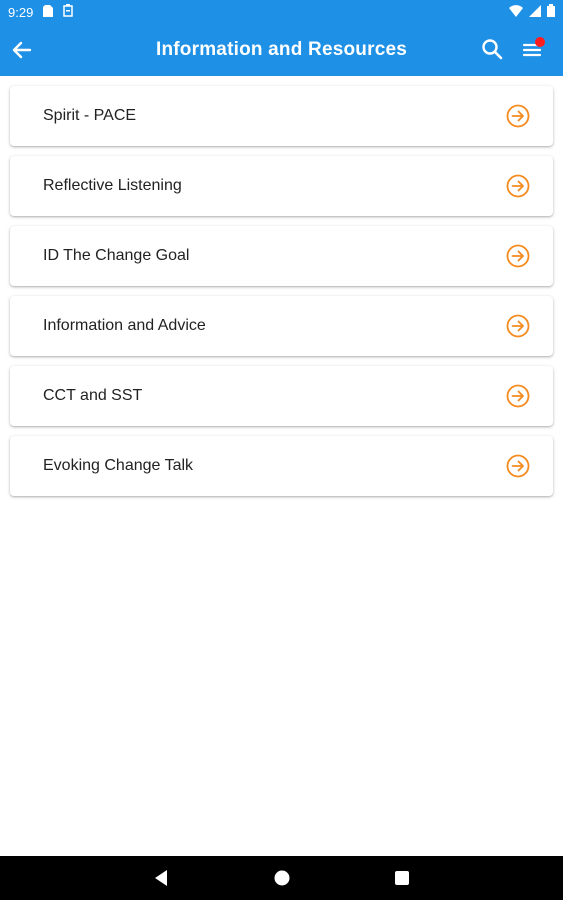  I want to click on list-item: Reflective Listening, so click(281, 186).